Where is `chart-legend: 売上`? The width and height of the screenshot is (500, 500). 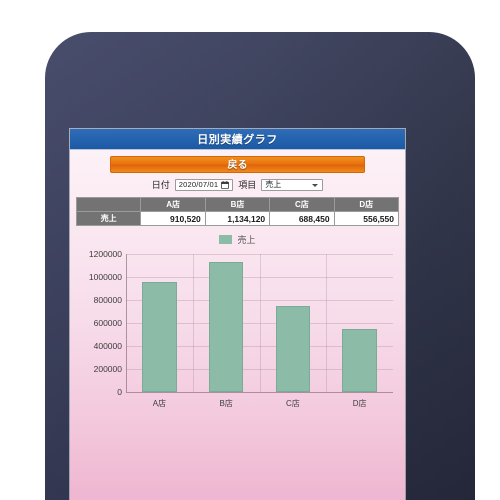 chart-legend: 売上 is located at coordinates (237, 239).